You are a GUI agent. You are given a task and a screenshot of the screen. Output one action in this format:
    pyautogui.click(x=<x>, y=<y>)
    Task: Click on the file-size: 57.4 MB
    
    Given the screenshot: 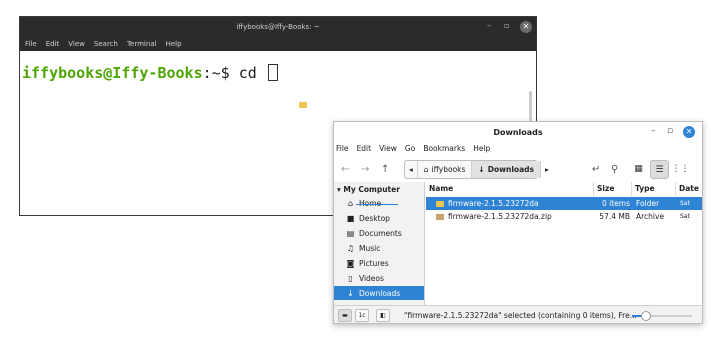 What is the action you would take?
    pyautogui.click(x=614, y=216)
    